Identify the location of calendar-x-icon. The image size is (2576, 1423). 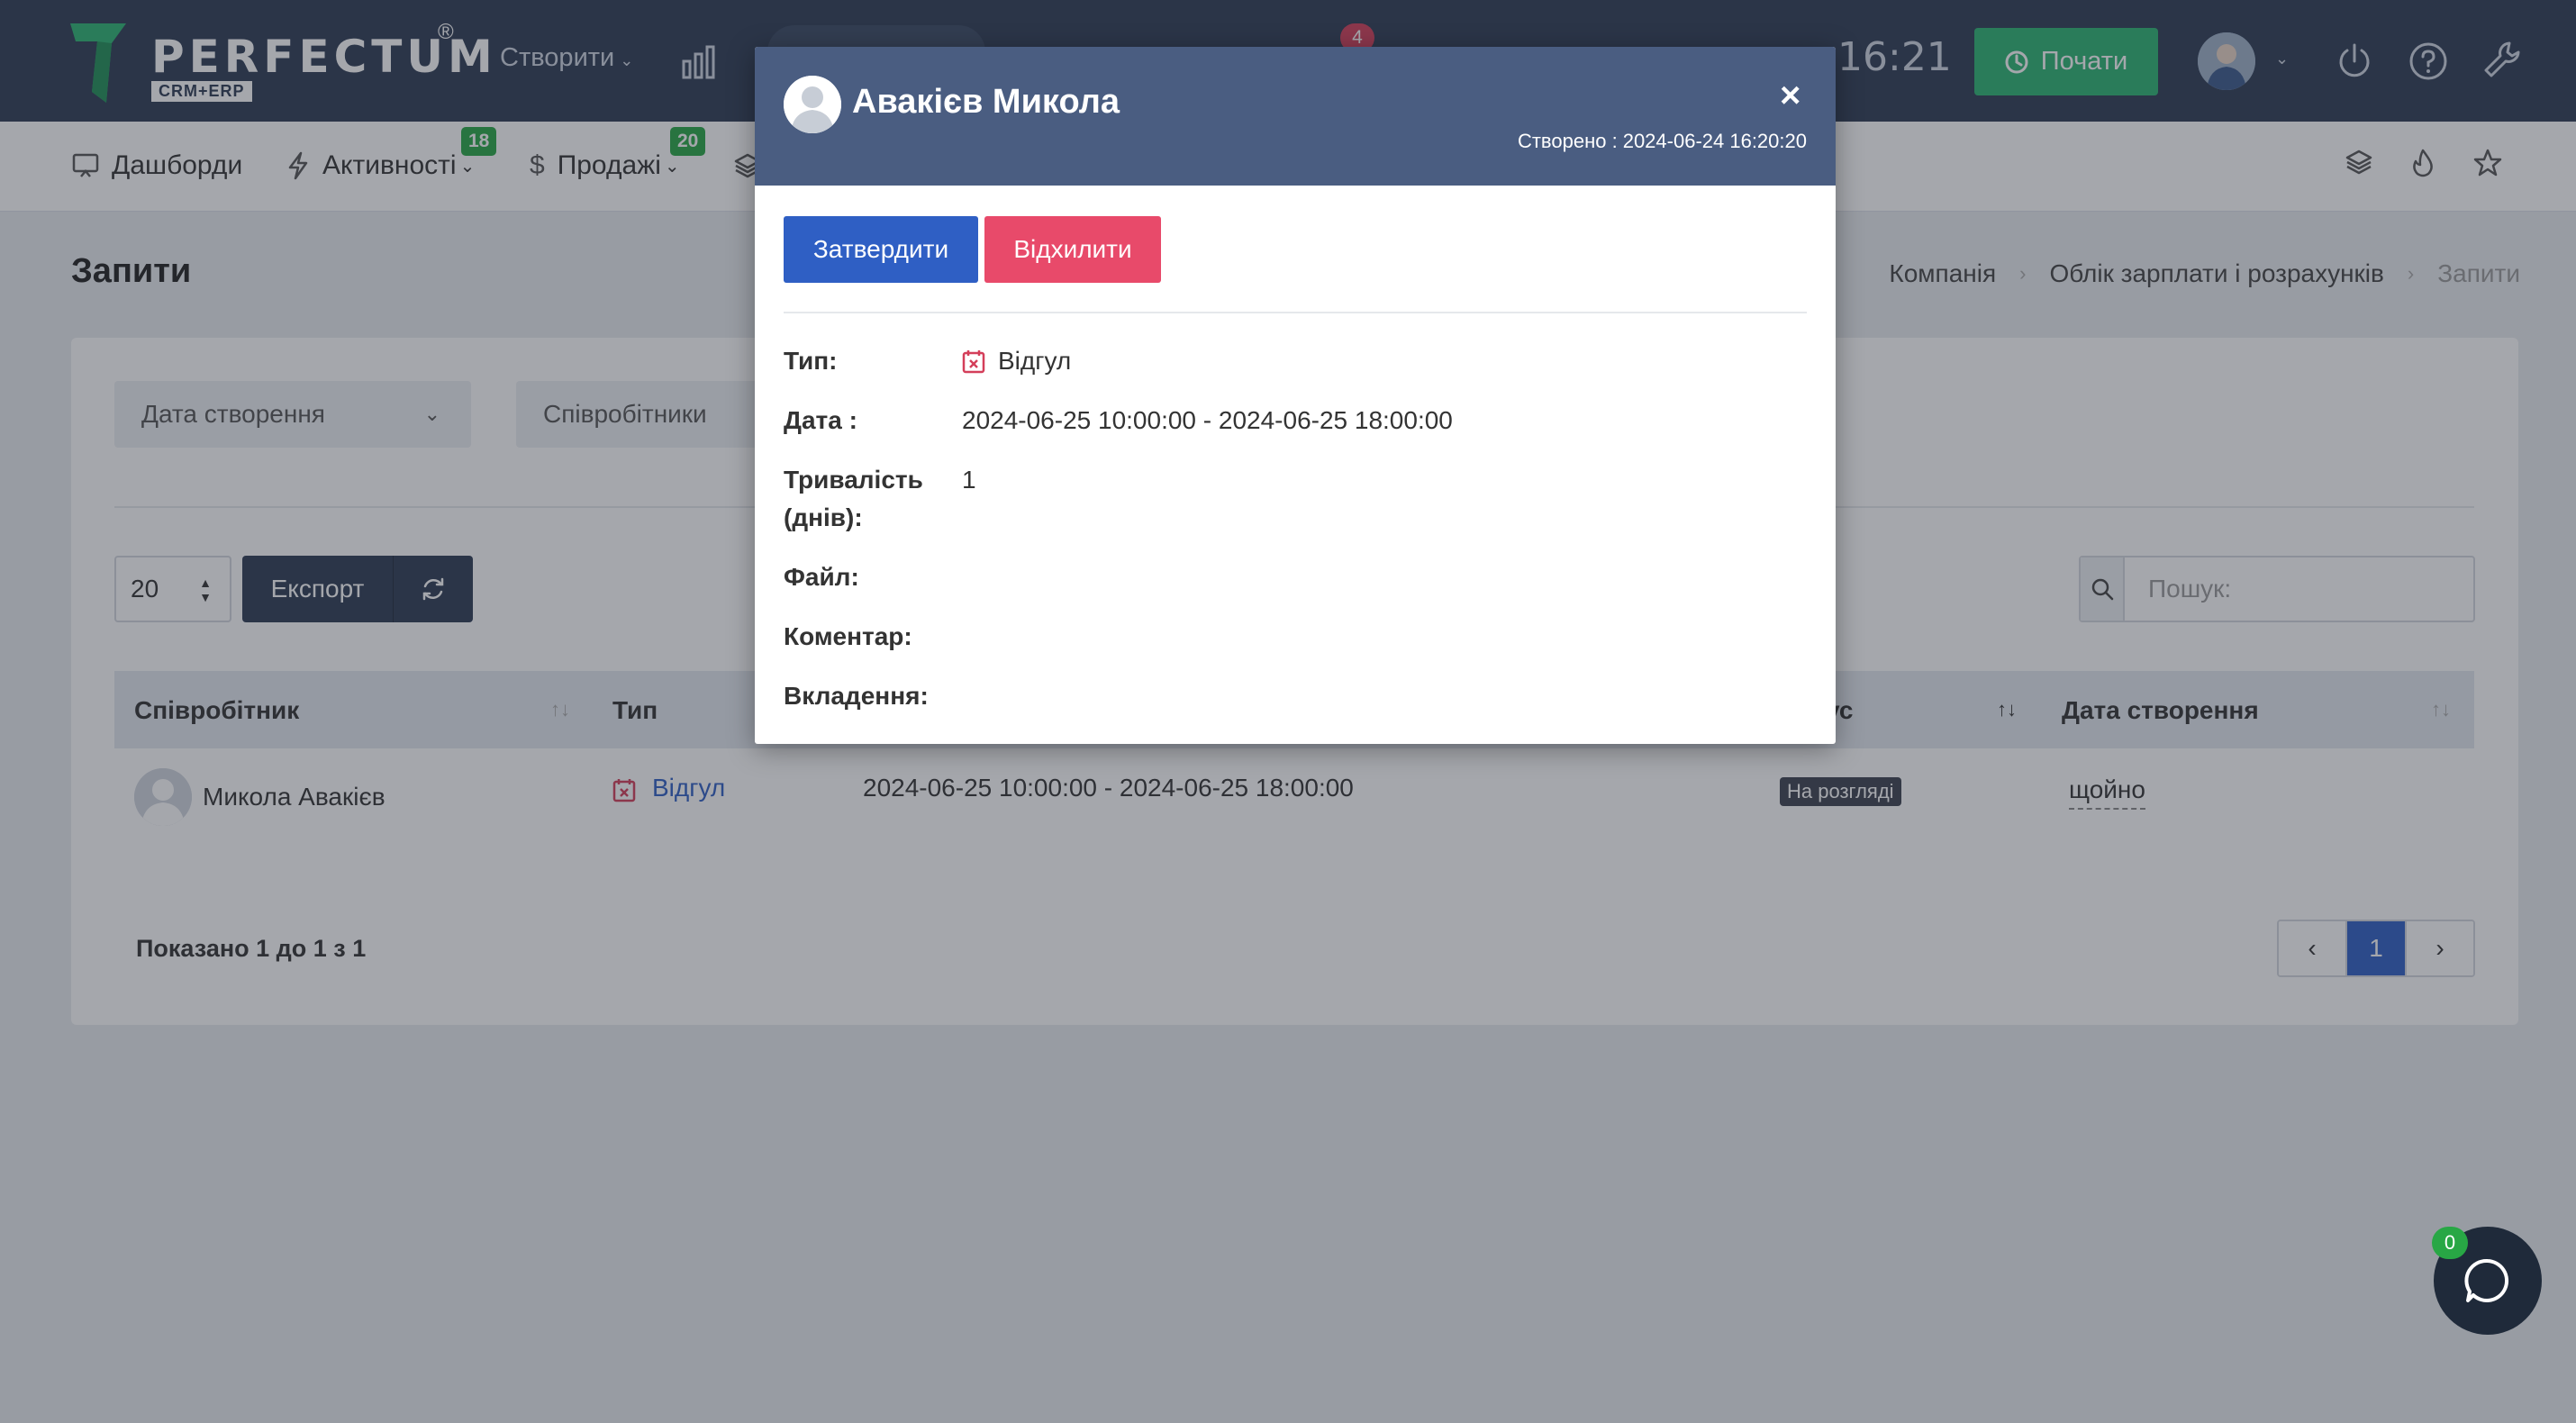
(973, 362).